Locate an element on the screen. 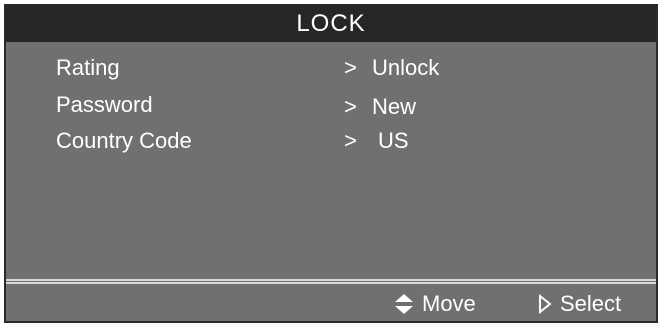  move-hint-label: Move is located at coordinates (449, 303).